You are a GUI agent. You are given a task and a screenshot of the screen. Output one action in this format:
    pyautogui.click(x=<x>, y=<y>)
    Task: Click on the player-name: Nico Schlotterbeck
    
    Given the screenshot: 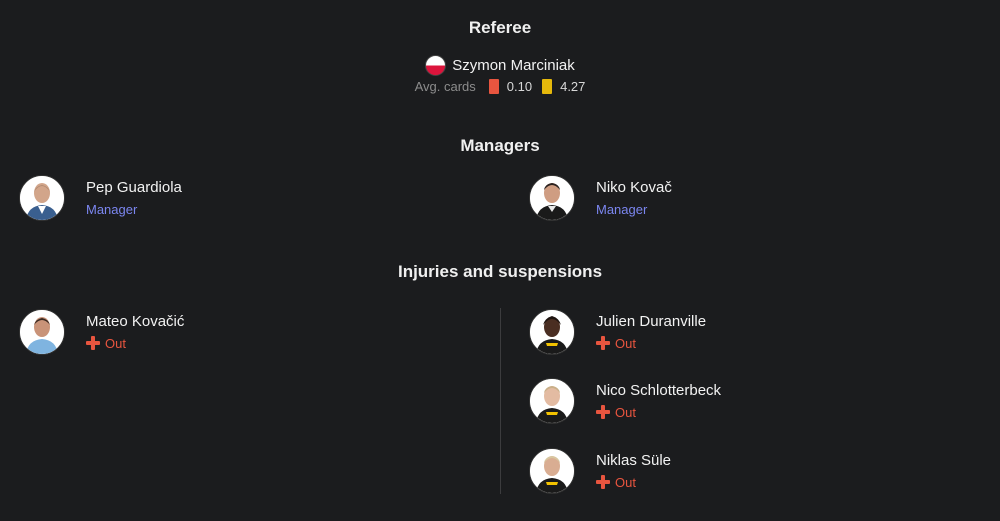 What is the action you would take?
    pyautogui.click(x=659, y=390)
    